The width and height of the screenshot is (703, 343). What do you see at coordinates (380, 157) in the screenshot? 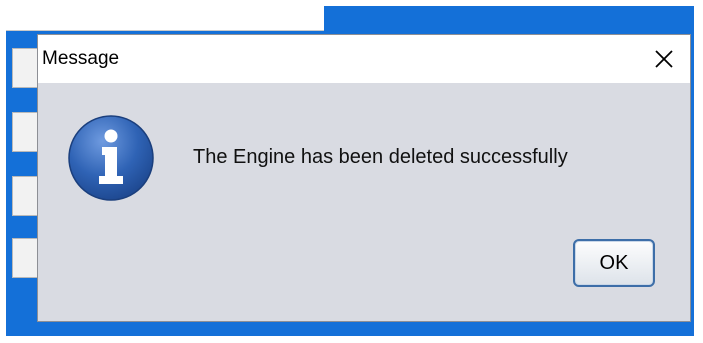
I see `dialog-message: The Engine has been deleted successfully` at bounding box center [380, 157].